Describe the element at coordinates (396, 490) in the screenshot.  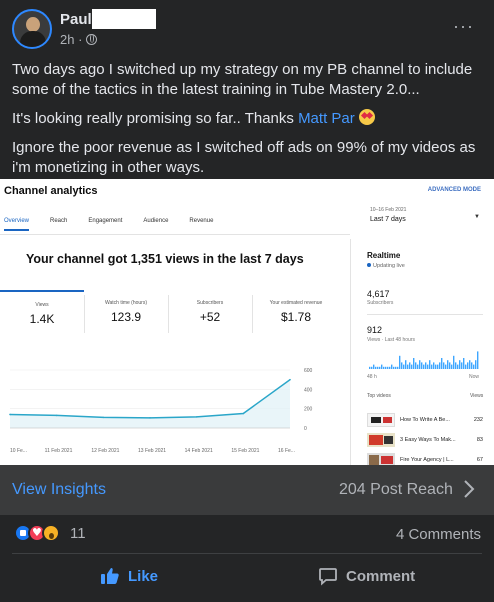
I see `post-reach: 204 Post Reach` at that location.